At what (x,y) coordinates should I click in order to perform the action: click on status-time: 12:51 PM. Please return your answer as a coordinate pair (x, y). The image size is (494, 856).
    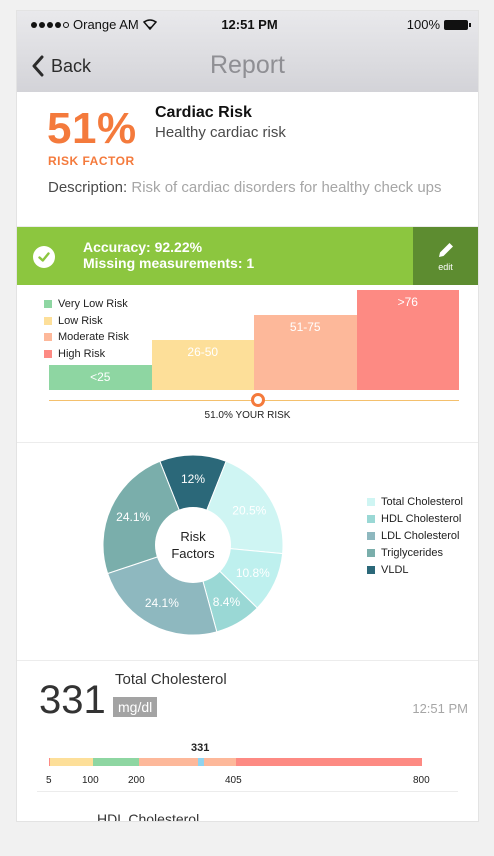
    Looking at the image, I should click on (249, 24).